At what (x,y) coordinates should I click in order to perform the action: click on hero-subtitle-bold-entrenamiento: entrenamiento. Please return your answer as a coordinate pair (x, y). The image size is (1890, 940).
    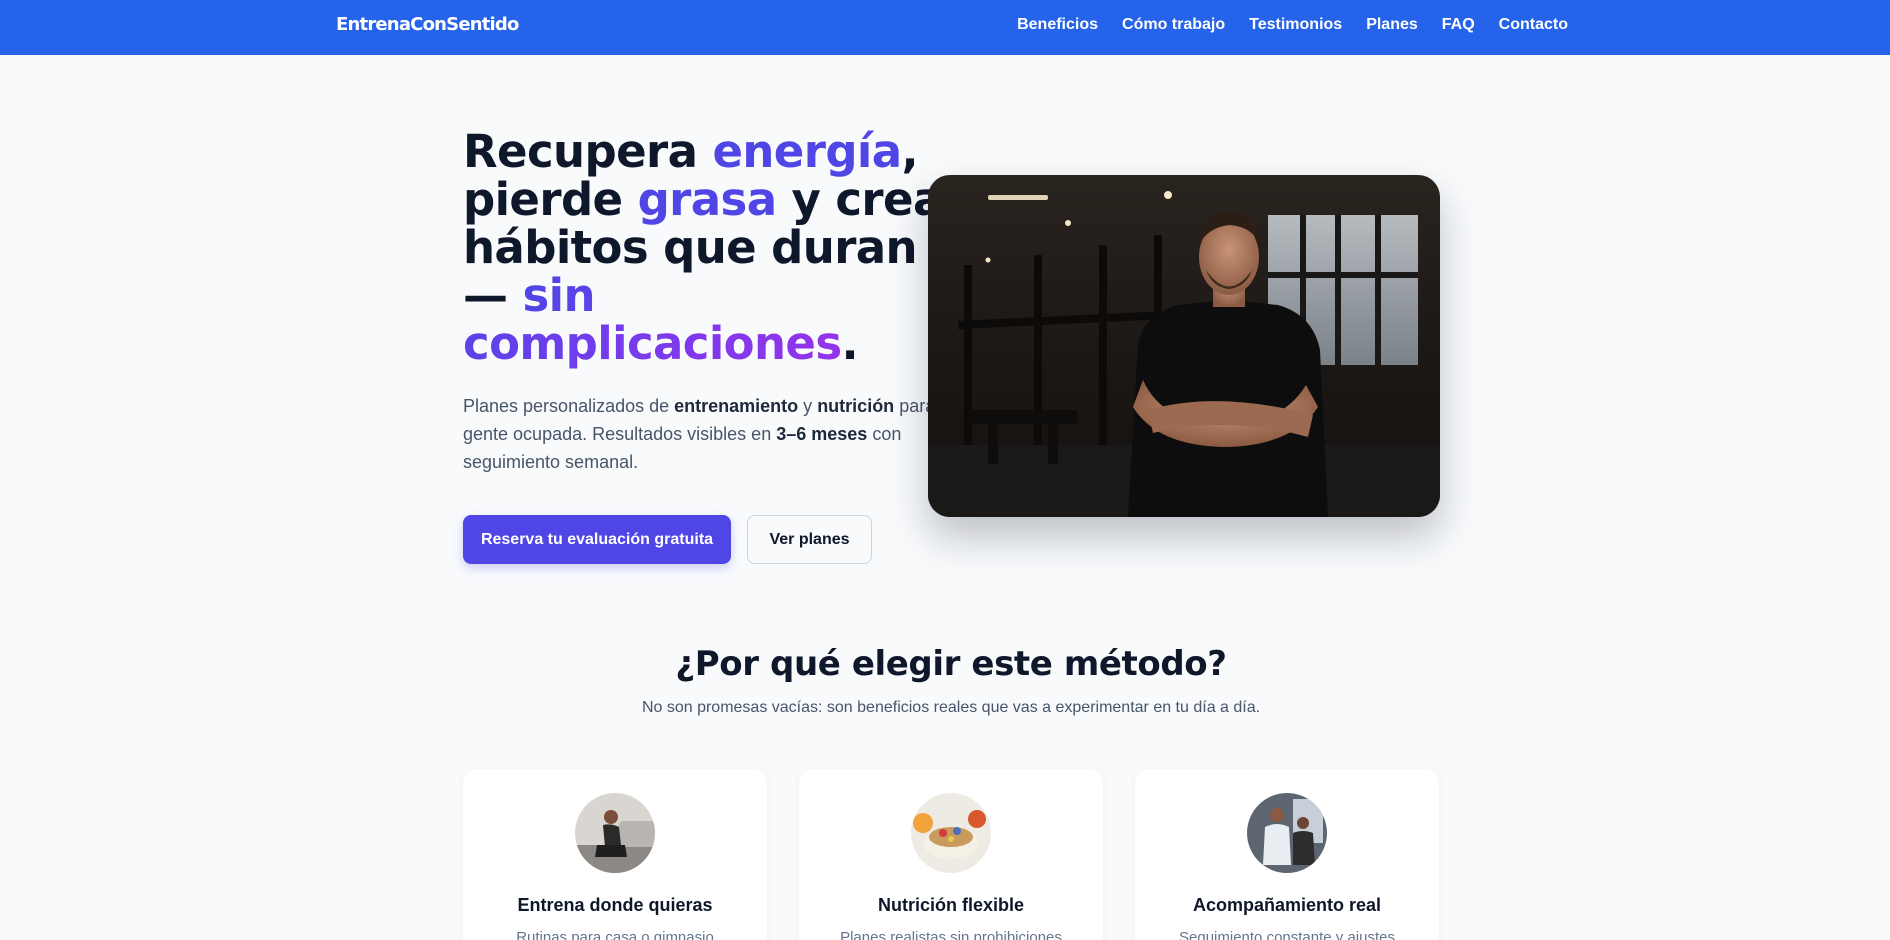
    Looking at the image, I should click on (736, 406).